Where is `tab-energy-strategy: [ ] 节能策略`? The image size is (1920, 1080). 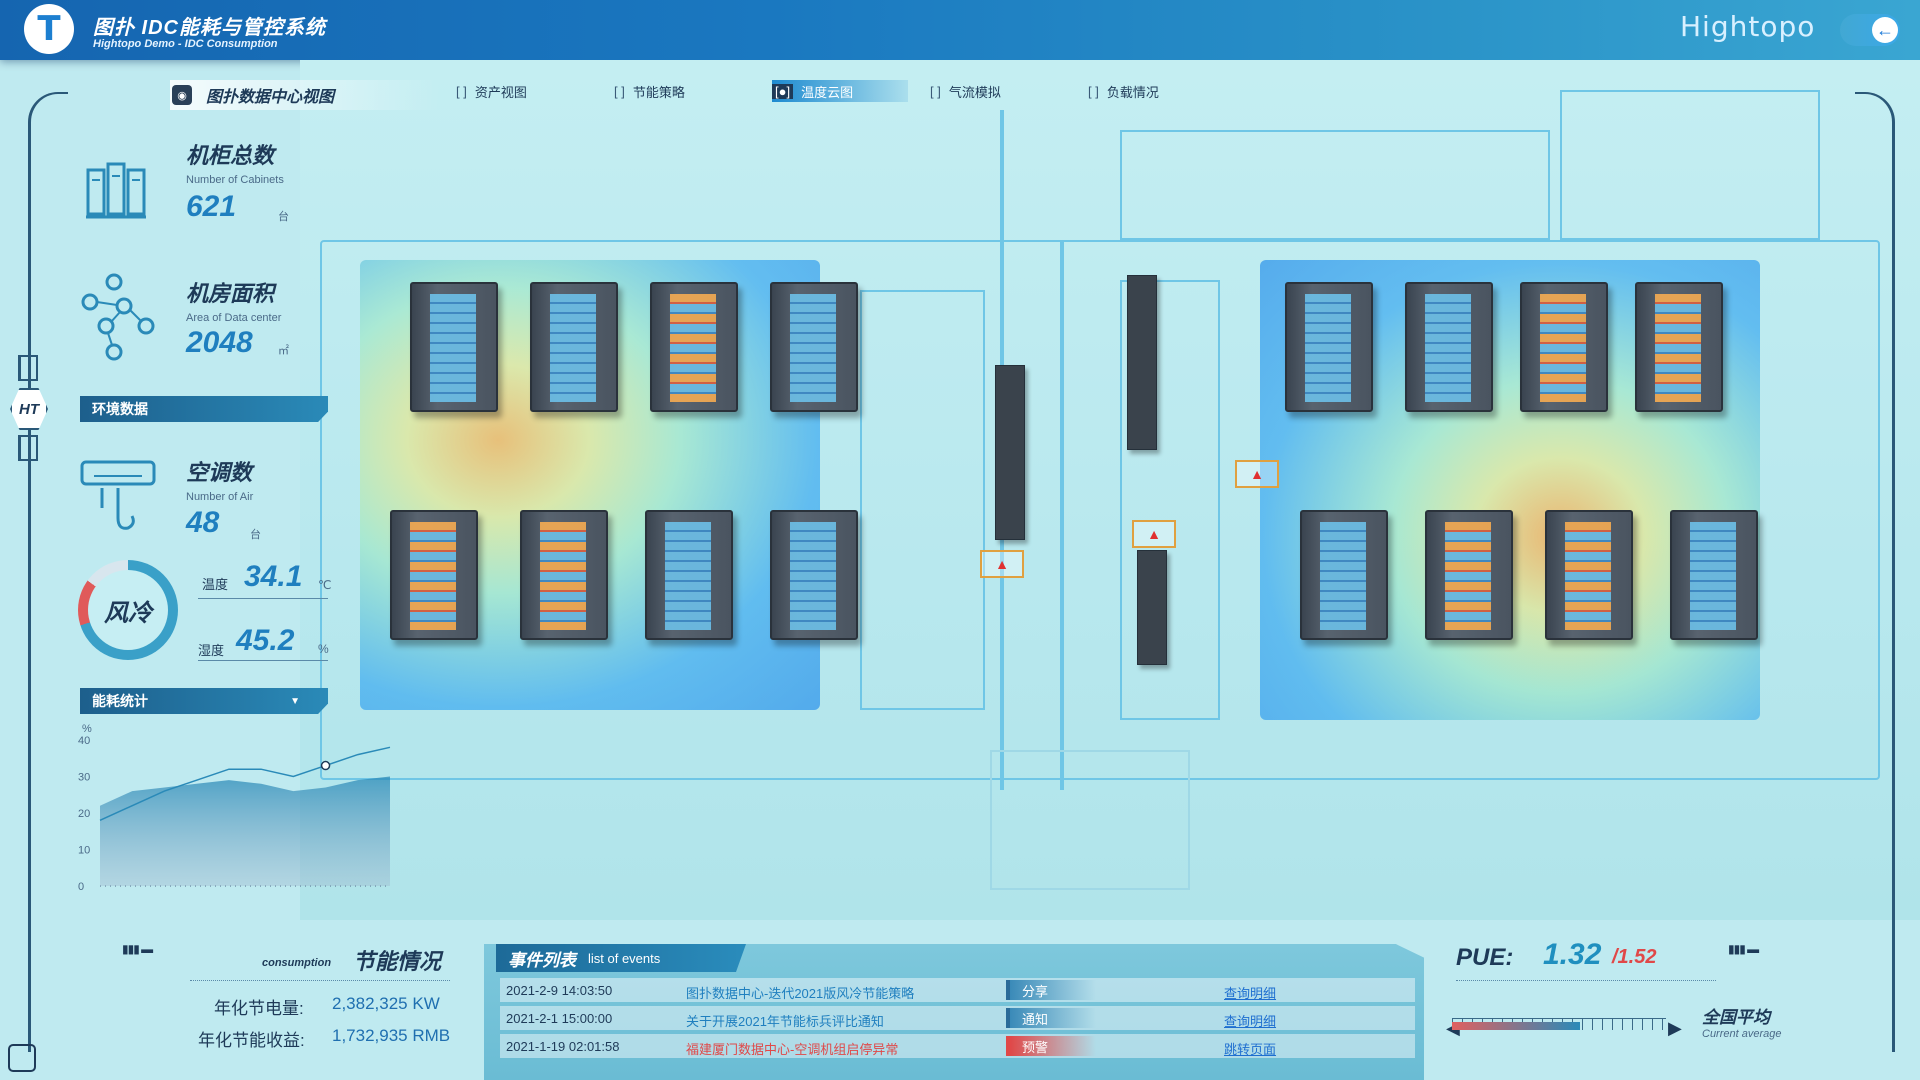 tab-energy-strategy: [ ] 节能策略 is located at coordinates (679, 91).